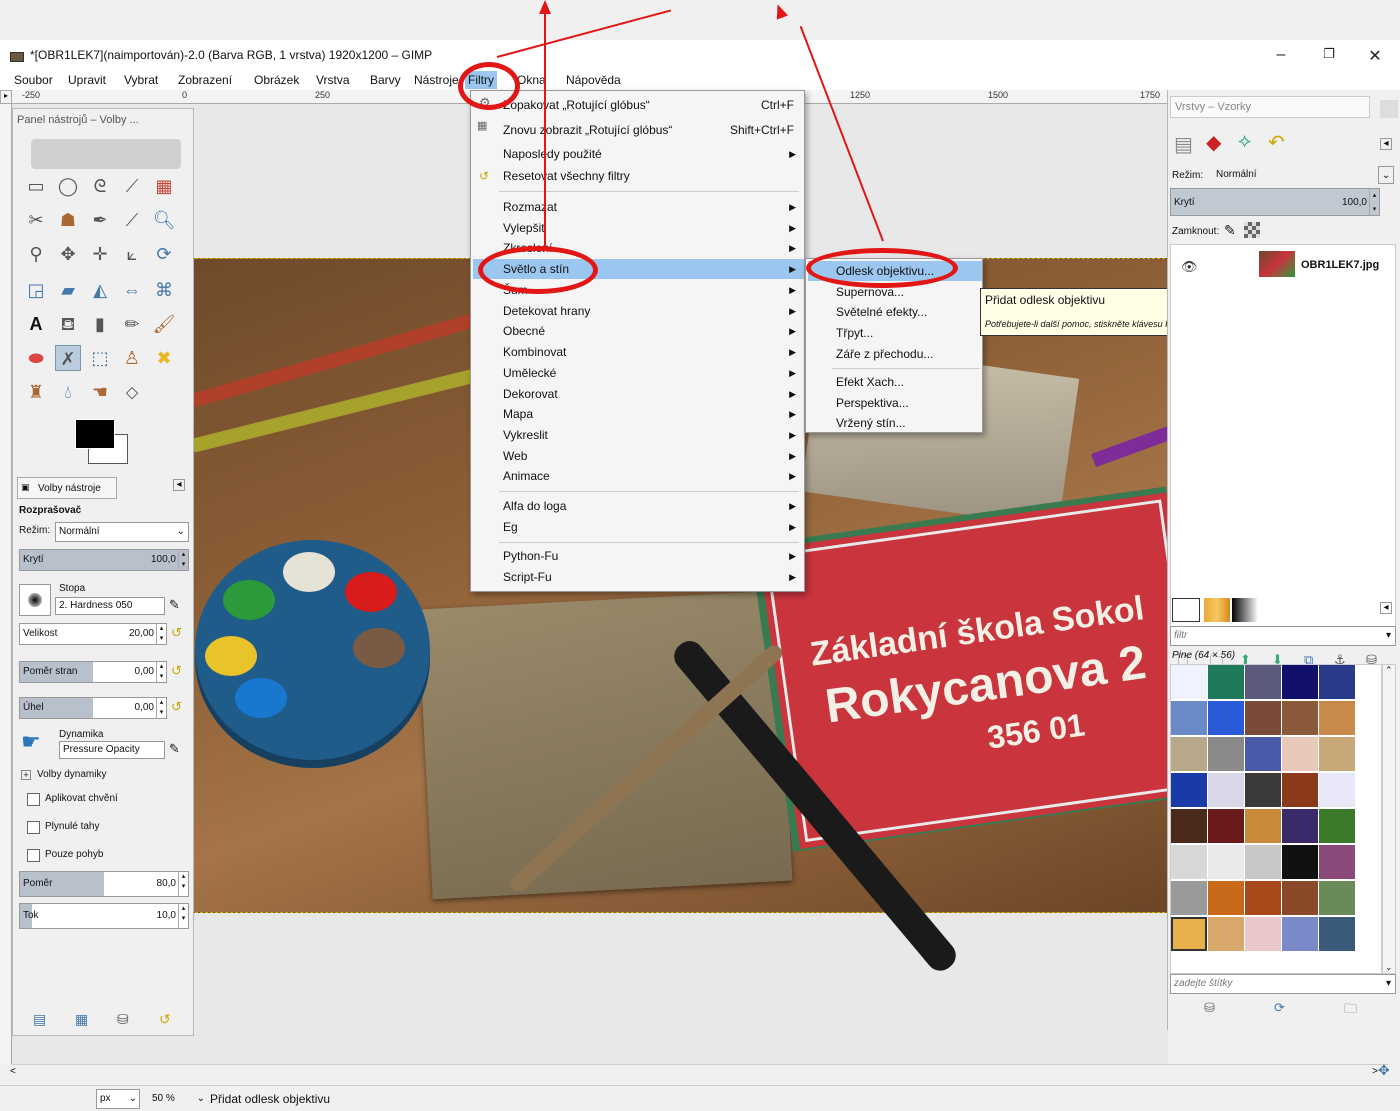 Image resolution: width=1400 pixels, height=1111 pixels. What do you see at coordinates (110, 606) in the screenshot?
I see `brush-name-field: 2. Hardness 050` at bounding box center [110, 606].